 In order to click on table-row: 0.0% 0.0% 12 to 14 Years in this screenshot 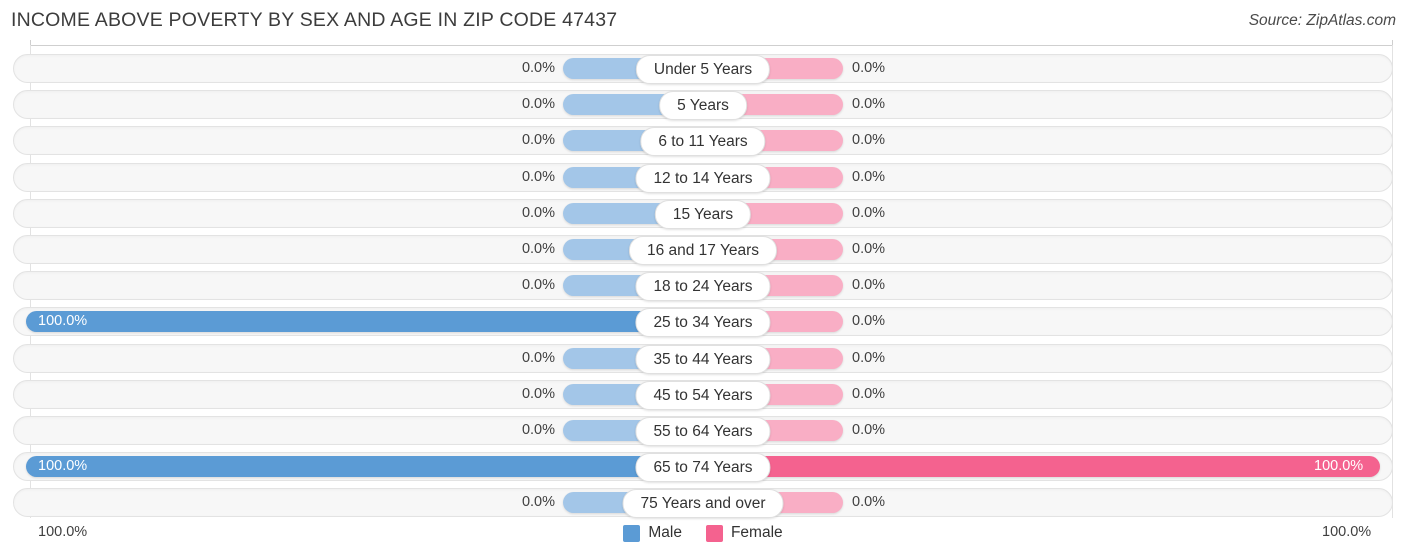, I will do `click(703, 178)`.